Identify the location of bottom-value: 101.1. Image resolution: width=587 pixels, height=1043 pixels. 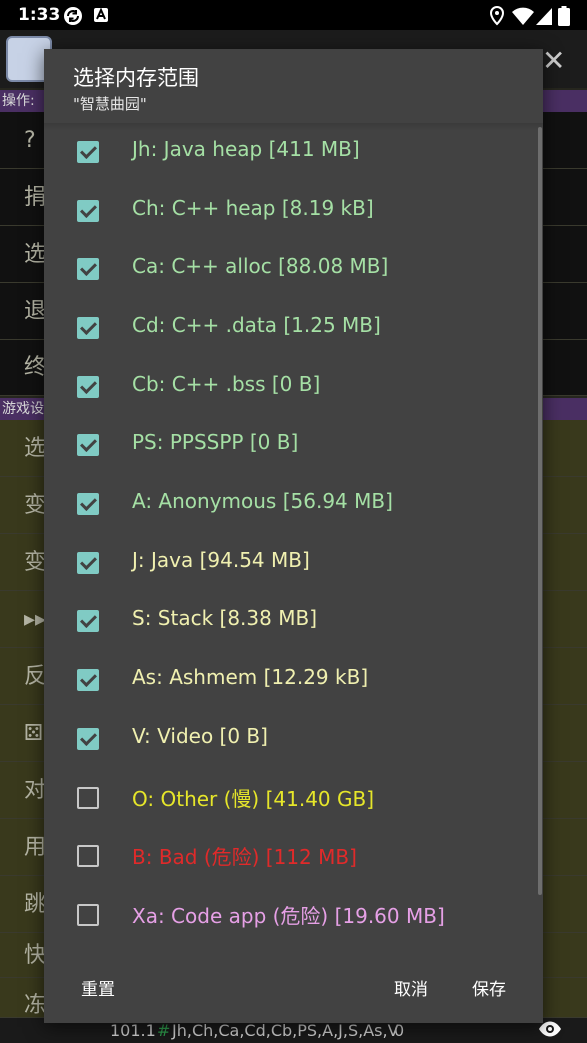
(133, 1030).